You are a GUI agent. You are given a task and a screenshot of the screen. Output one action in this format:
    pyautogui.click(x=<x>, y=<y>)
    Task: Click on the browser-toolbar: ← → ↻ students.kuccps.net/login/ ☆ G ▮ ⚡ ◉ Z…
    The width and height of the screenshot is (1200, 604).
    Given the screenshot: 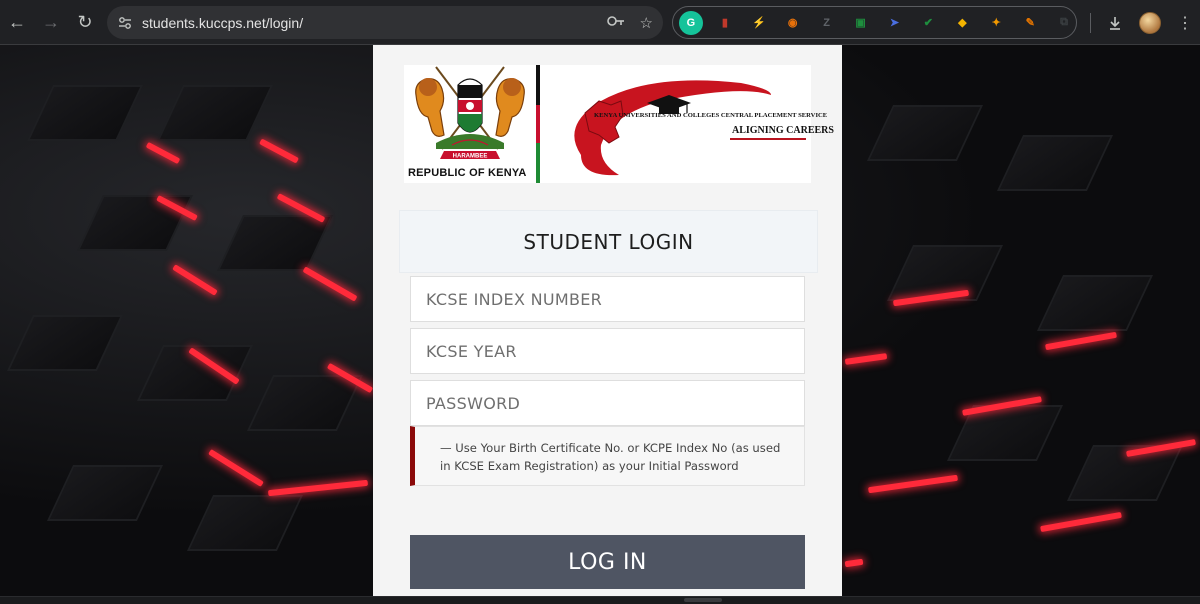 What is the action you would take?
    pyautogui.click(x=600, y=22)
    